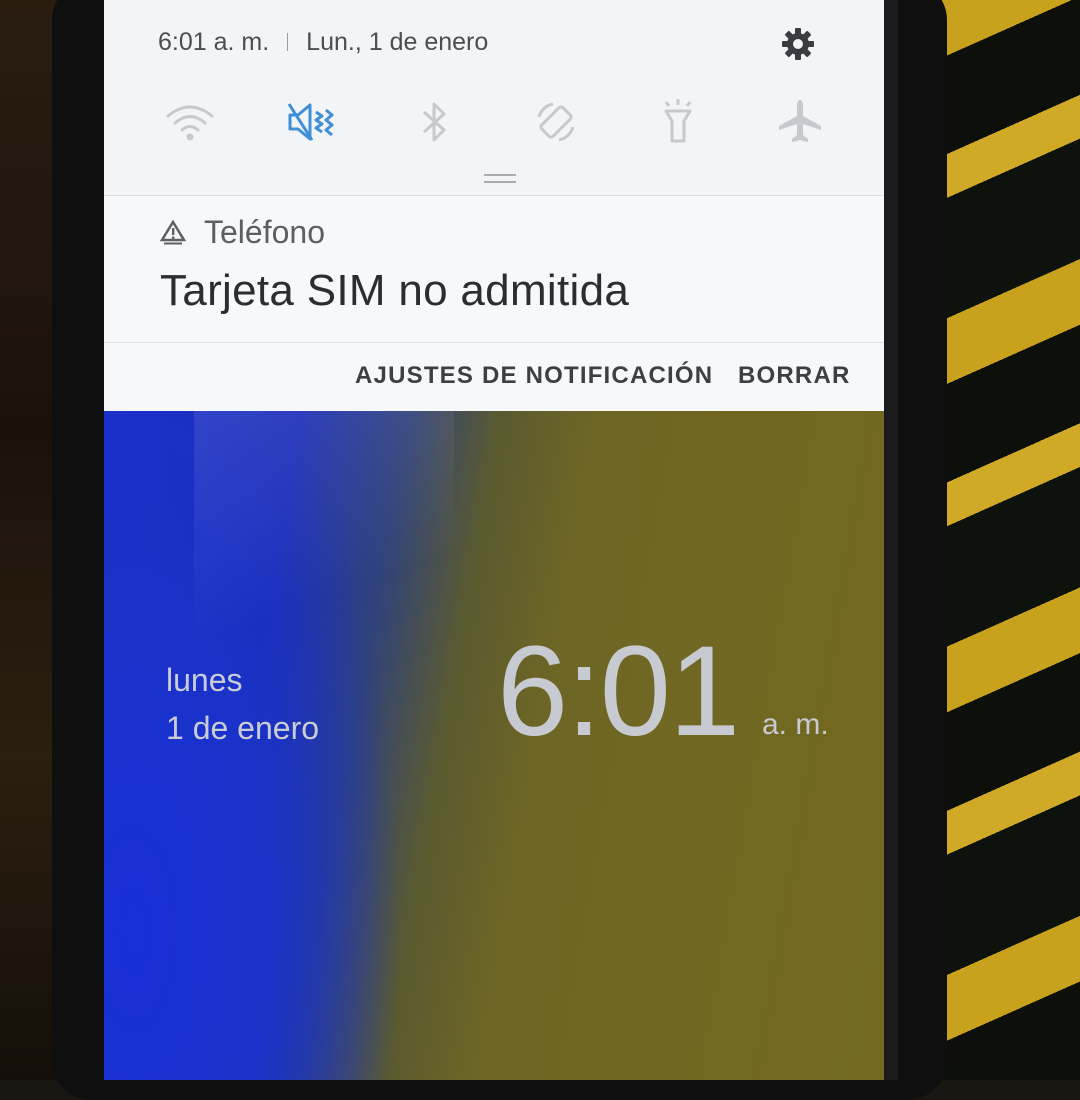  Describe the element at coordinates (204, 680) in the screenshot. I see `lock-screen-day: lunes` at that location.